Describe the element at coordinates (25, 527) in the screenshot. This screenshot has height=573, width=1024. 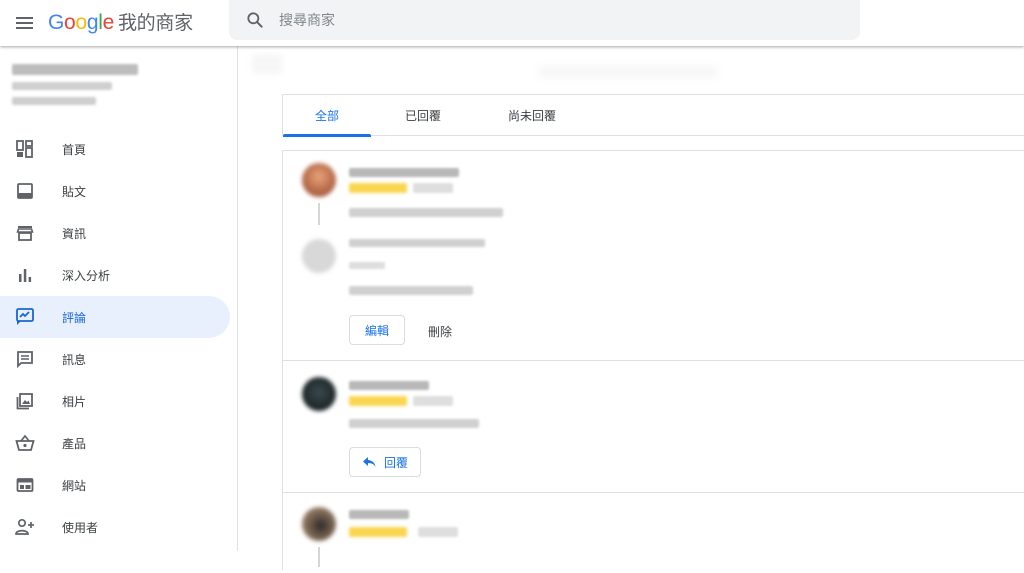
I see `add-user-icon` at that location.